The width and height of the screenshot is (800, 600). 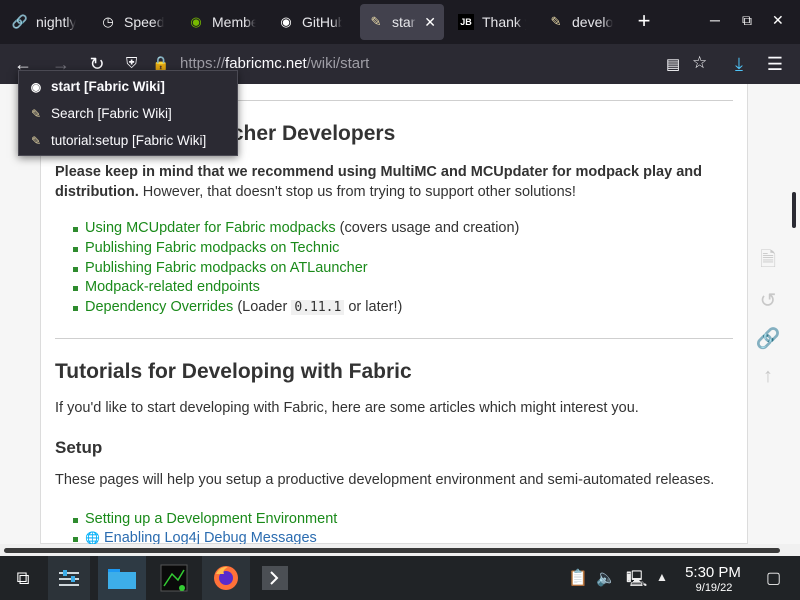 I want to click on horizontal-scrollbar, so click(x=392, y=550).